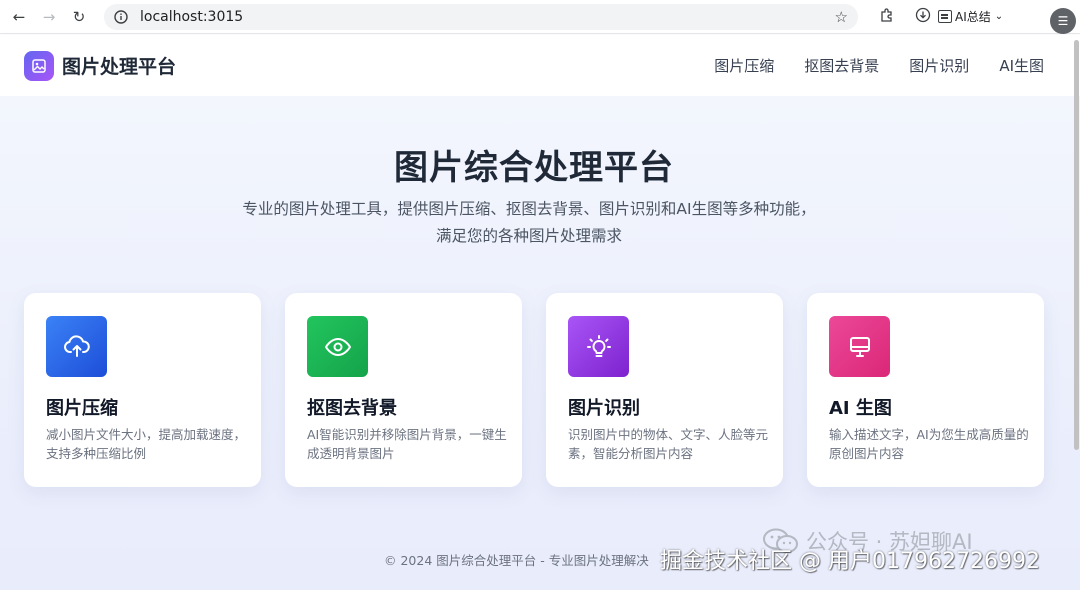 This screenshot has height=590, width=1080. Describe the element at coordinates (49, 17) in the screenshot. I see `forward-arrow-icon: →` at that location.